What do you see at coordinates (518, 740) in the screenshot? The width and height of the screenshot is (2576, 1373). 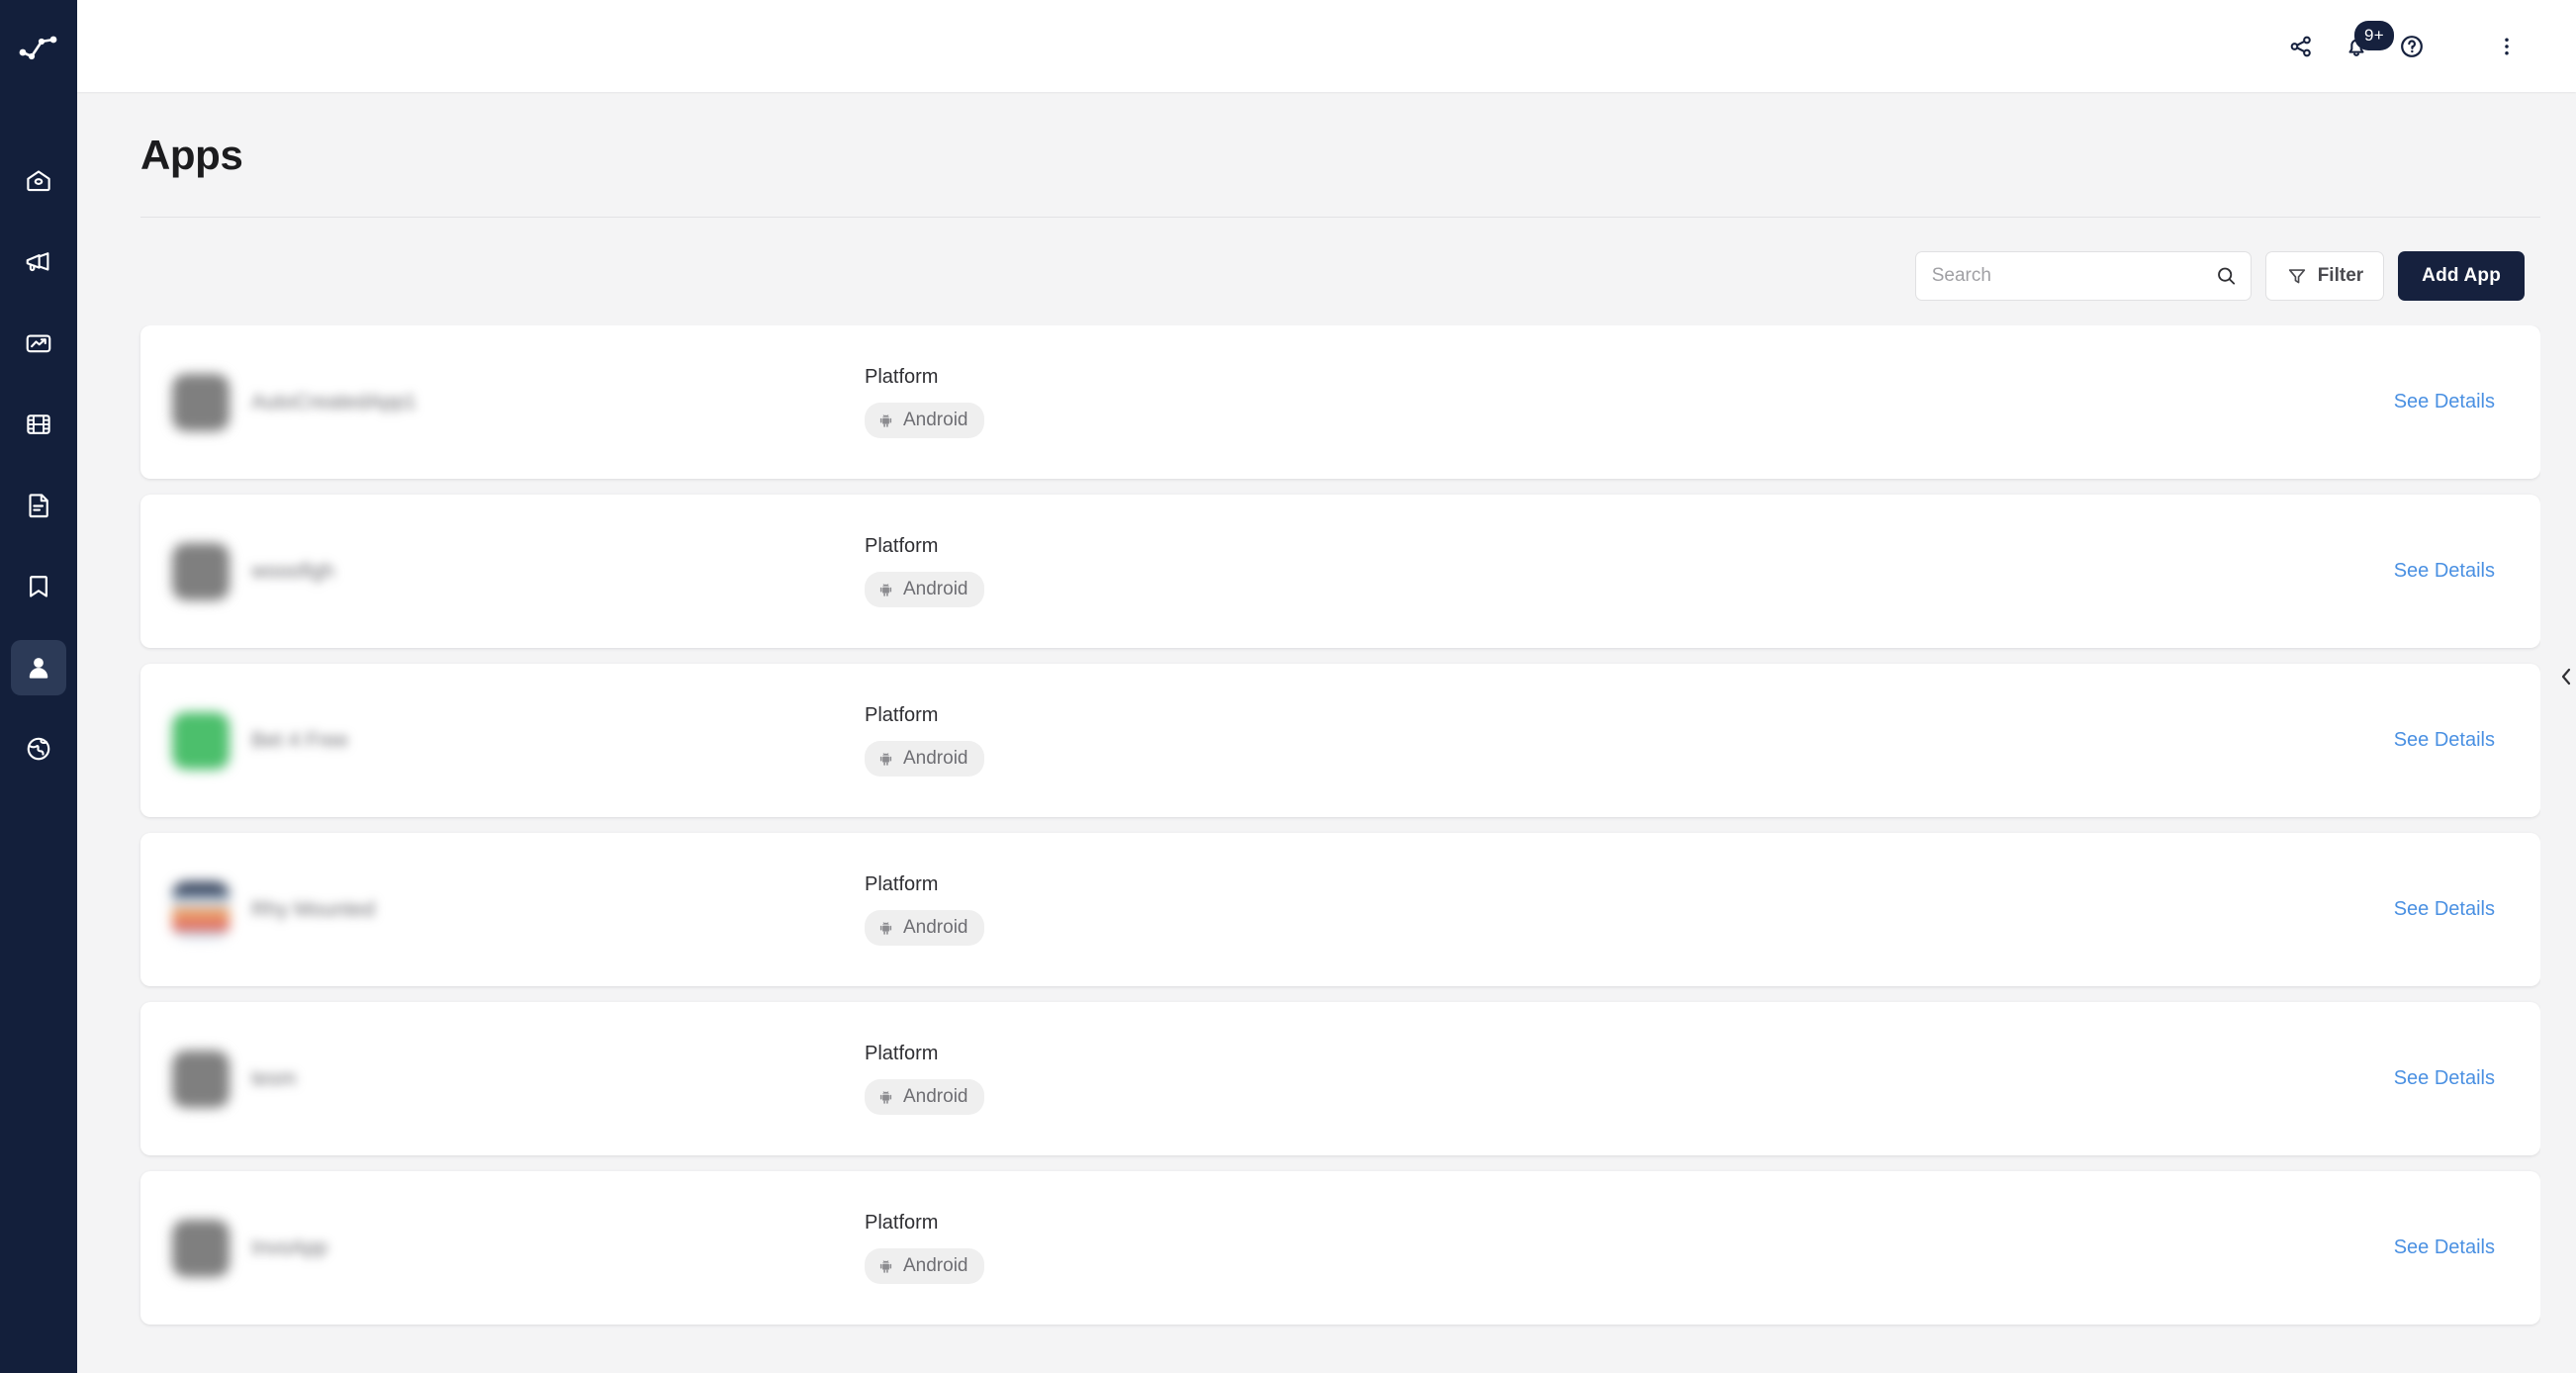 I see `app-identity: Bet 4 Free` at bounding box center [518, 740].